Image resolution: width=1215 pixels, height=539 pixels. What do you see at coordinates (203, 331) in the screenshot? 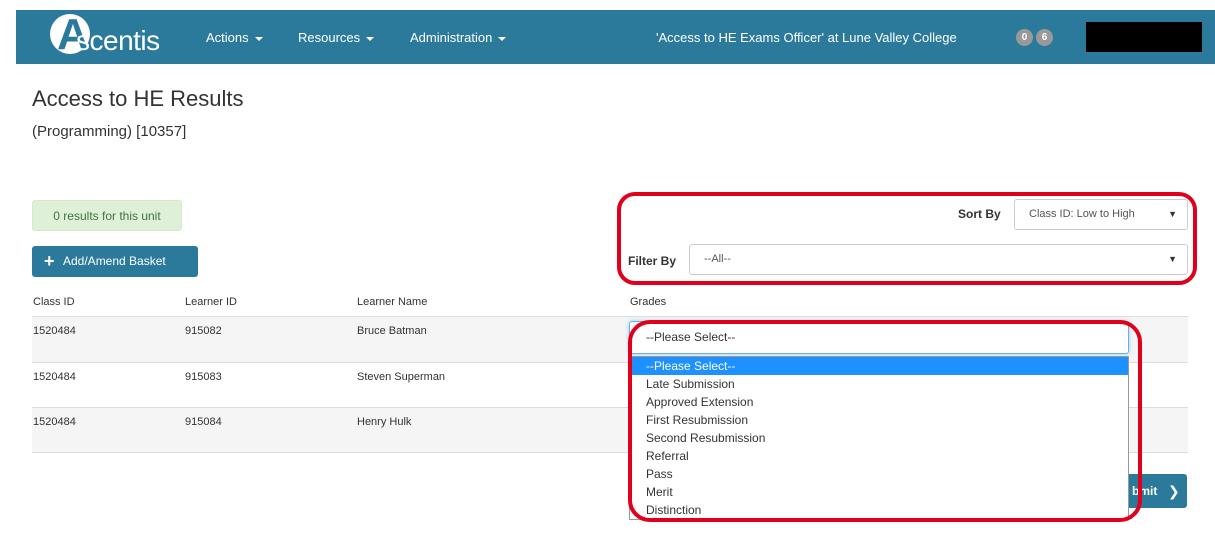
I see `cell-learner-id: 915082` at bounding box center [203, 331].